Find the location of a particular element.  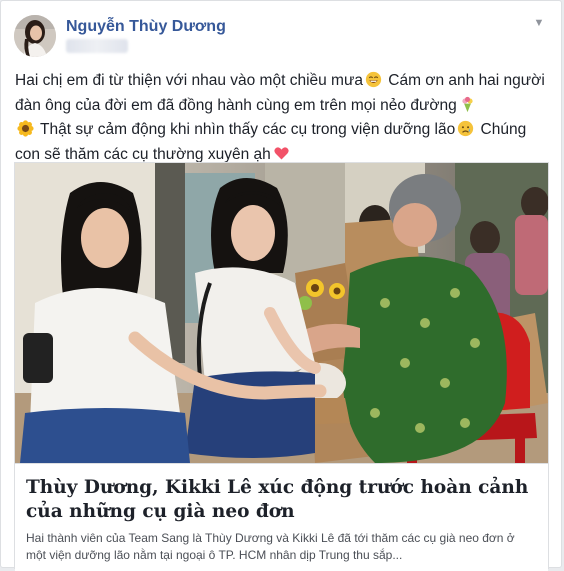

avatar is located at coordinates (35, 36).